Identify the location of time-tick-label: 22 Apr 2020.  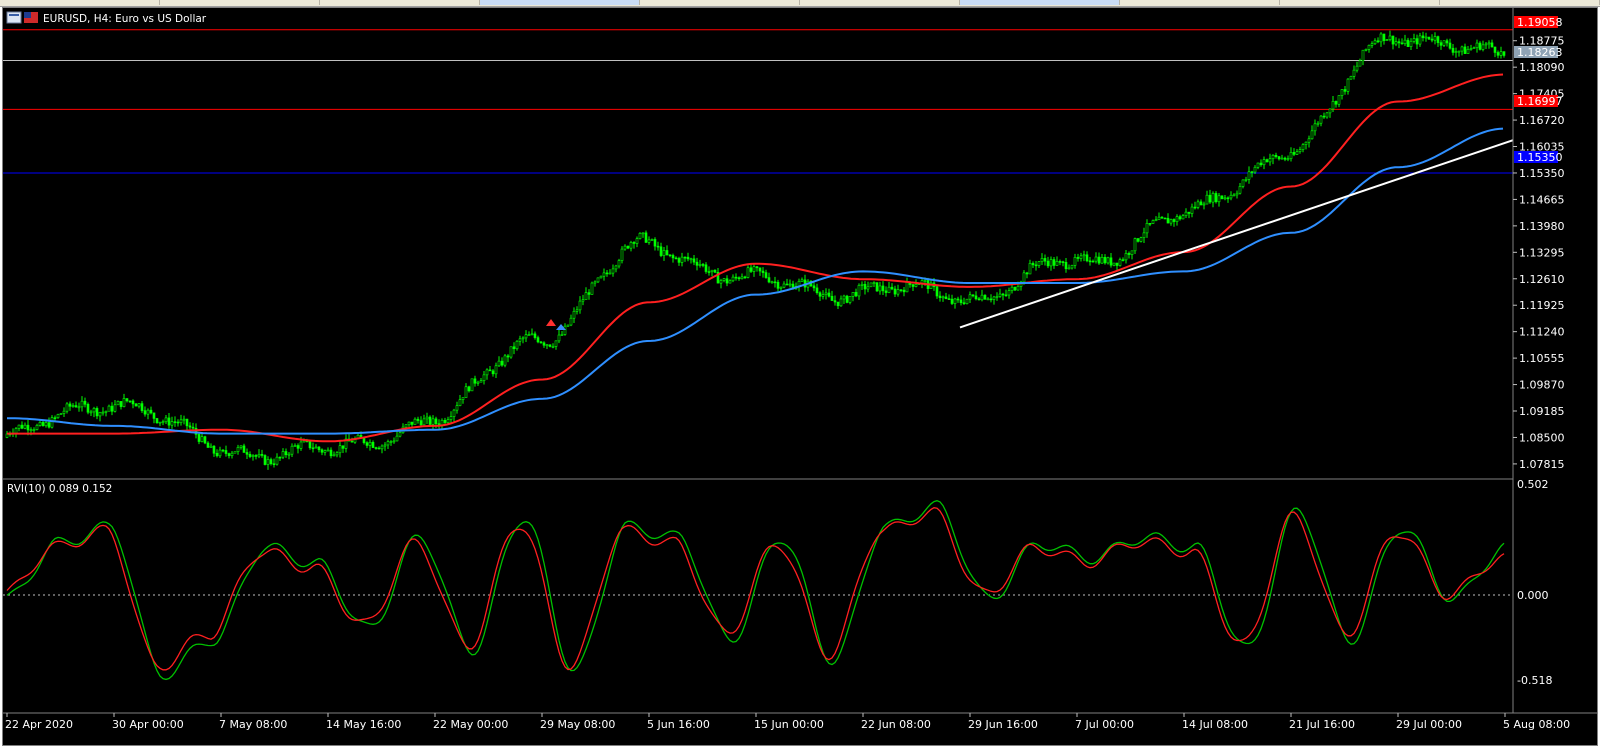
(39, 724).